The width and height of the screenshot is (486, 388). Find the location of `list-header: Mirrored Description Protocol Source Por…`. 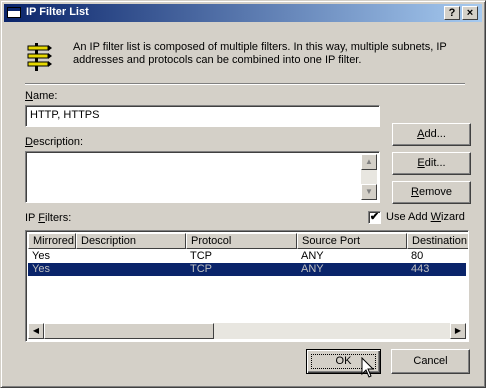

list-header: Mirrored Description Protocol Source Por… is located at coordinates (248, 241).